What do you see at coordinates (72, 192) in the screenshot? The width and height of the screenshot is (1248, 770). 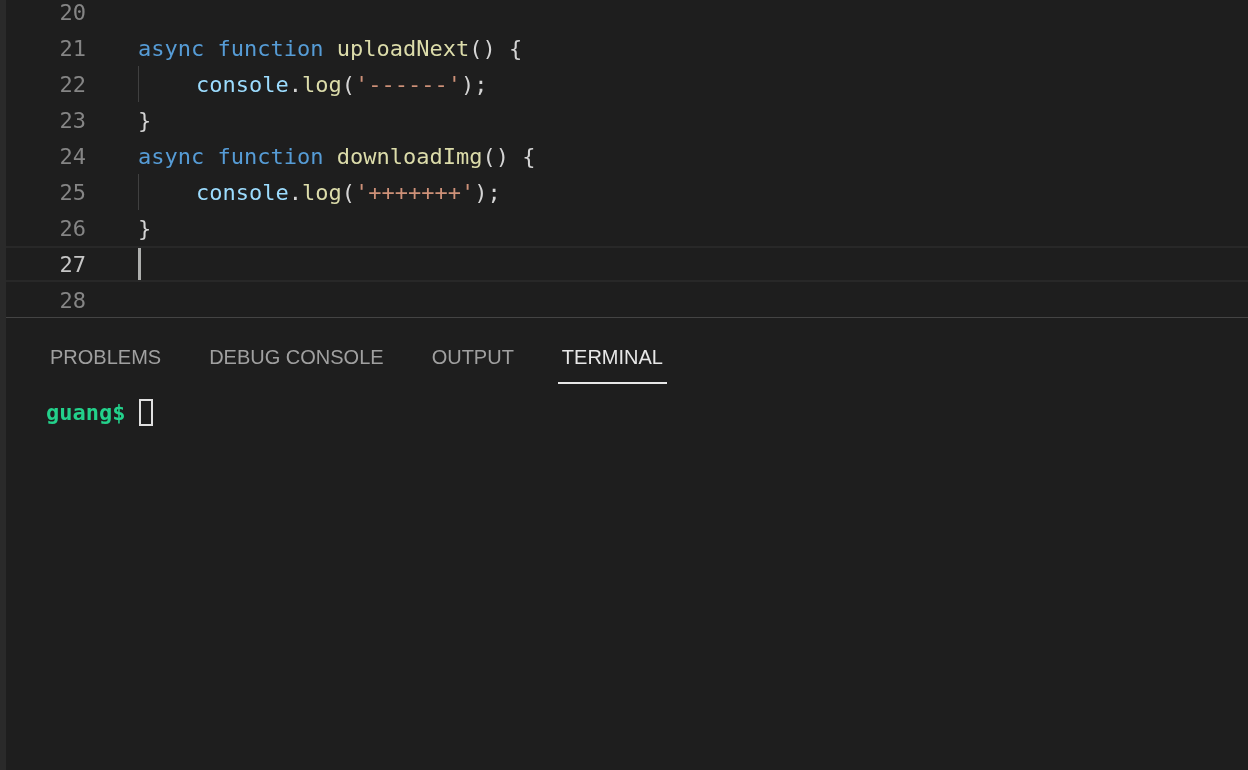 I see `line-number: 25` at bounding box center [72, 192].